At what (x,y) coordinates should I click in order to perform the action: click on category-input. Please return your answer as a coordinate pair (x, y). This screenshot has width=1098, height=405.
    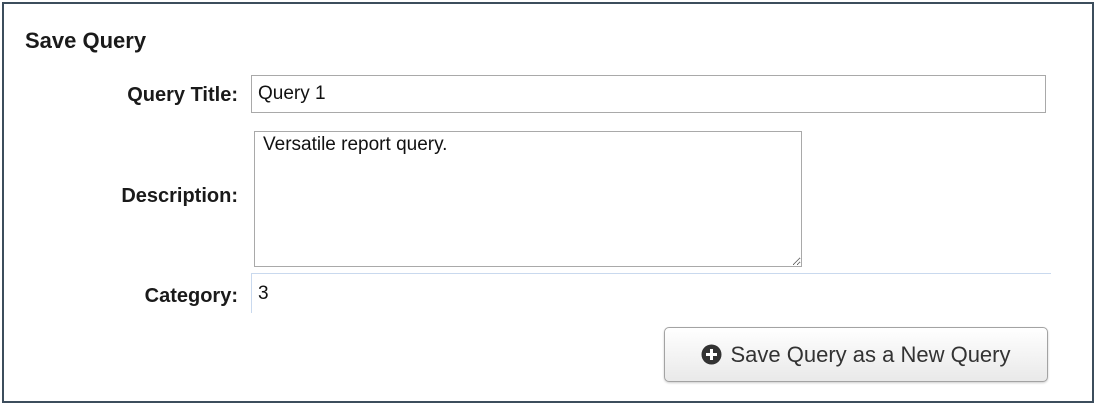
    Looking at the image, I should click on (651, 293).